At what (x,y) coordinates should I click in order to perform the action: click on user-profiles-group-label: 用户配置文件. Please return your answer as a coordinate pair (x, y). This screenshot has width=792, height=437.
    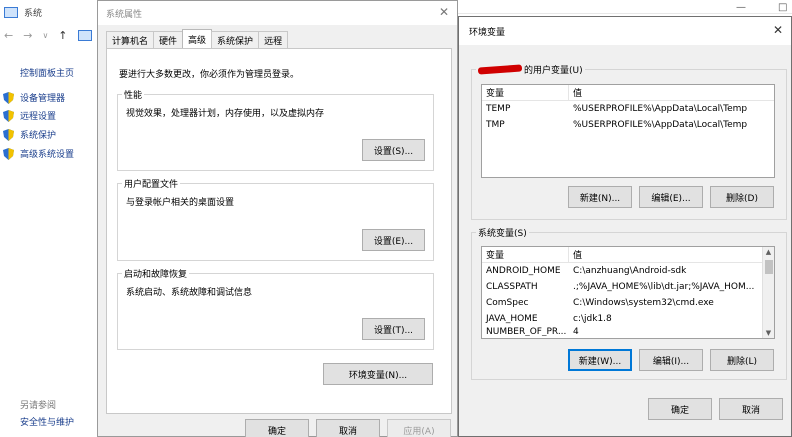
    Looking at the image, I should click on (151, 183).